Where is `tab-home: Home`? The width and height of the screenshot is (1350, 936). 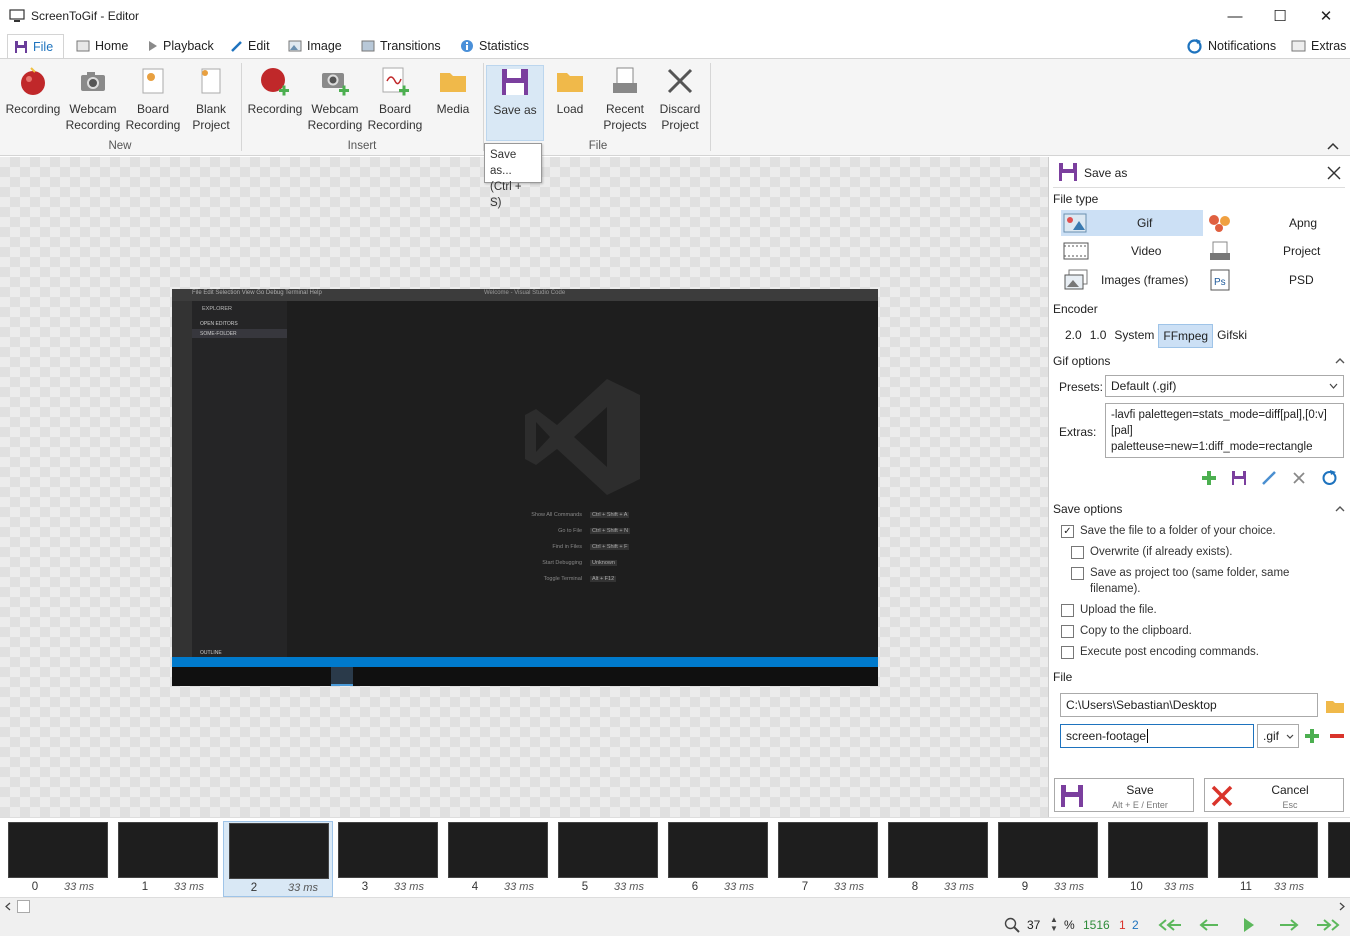
tab-home: Home is located at coordinates (102, 46).